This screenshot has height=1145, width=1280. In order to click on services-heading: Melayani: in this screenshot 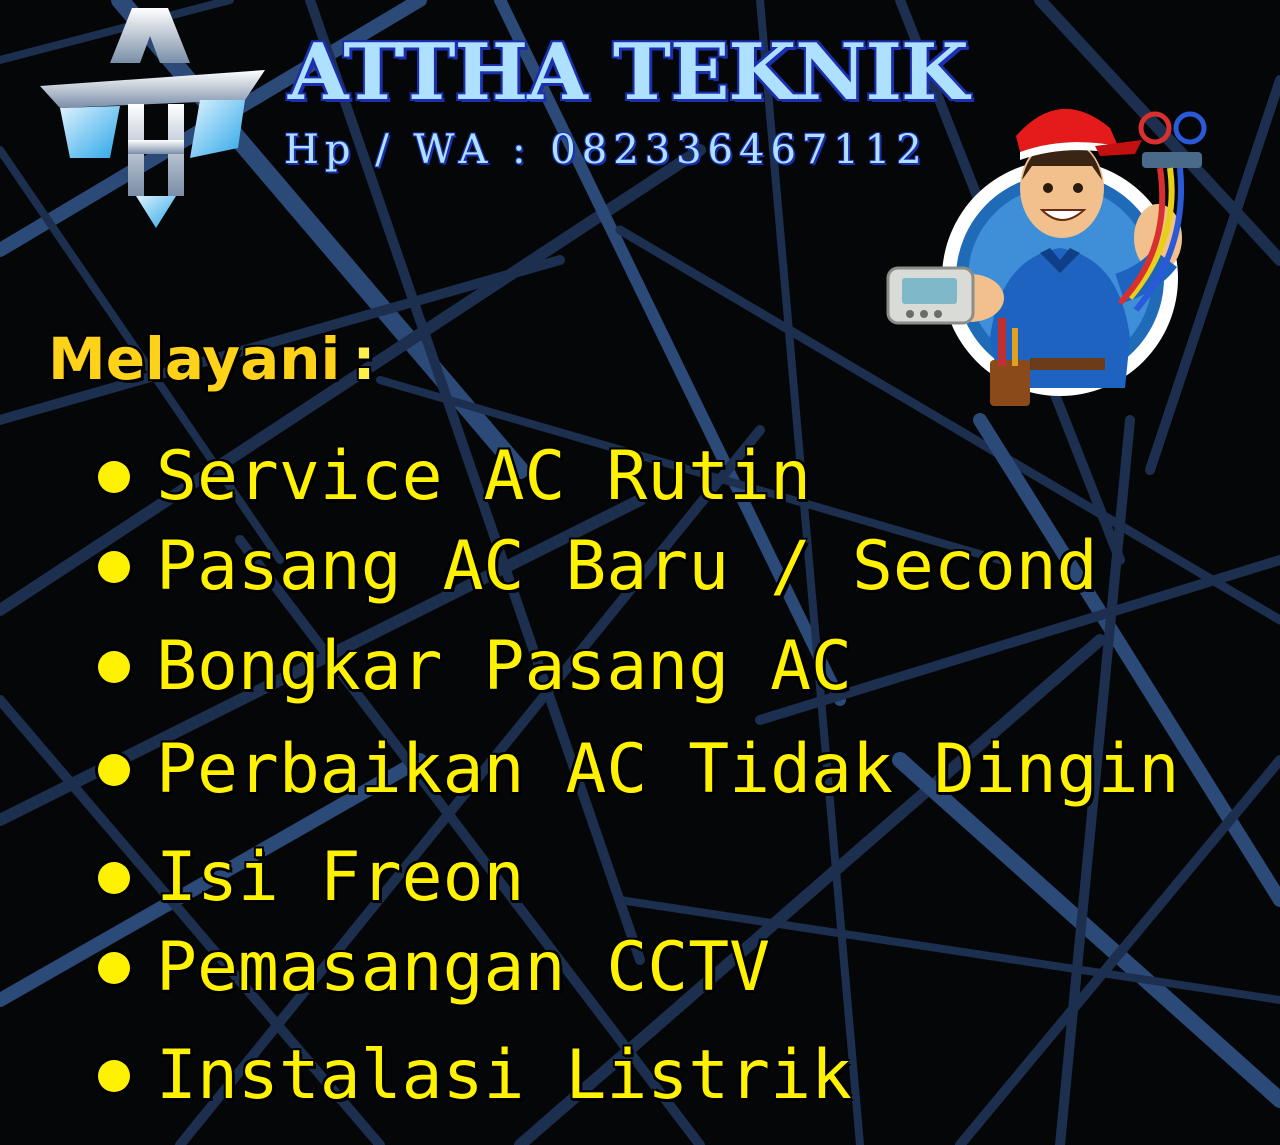, I will do `click(212, 359)`.